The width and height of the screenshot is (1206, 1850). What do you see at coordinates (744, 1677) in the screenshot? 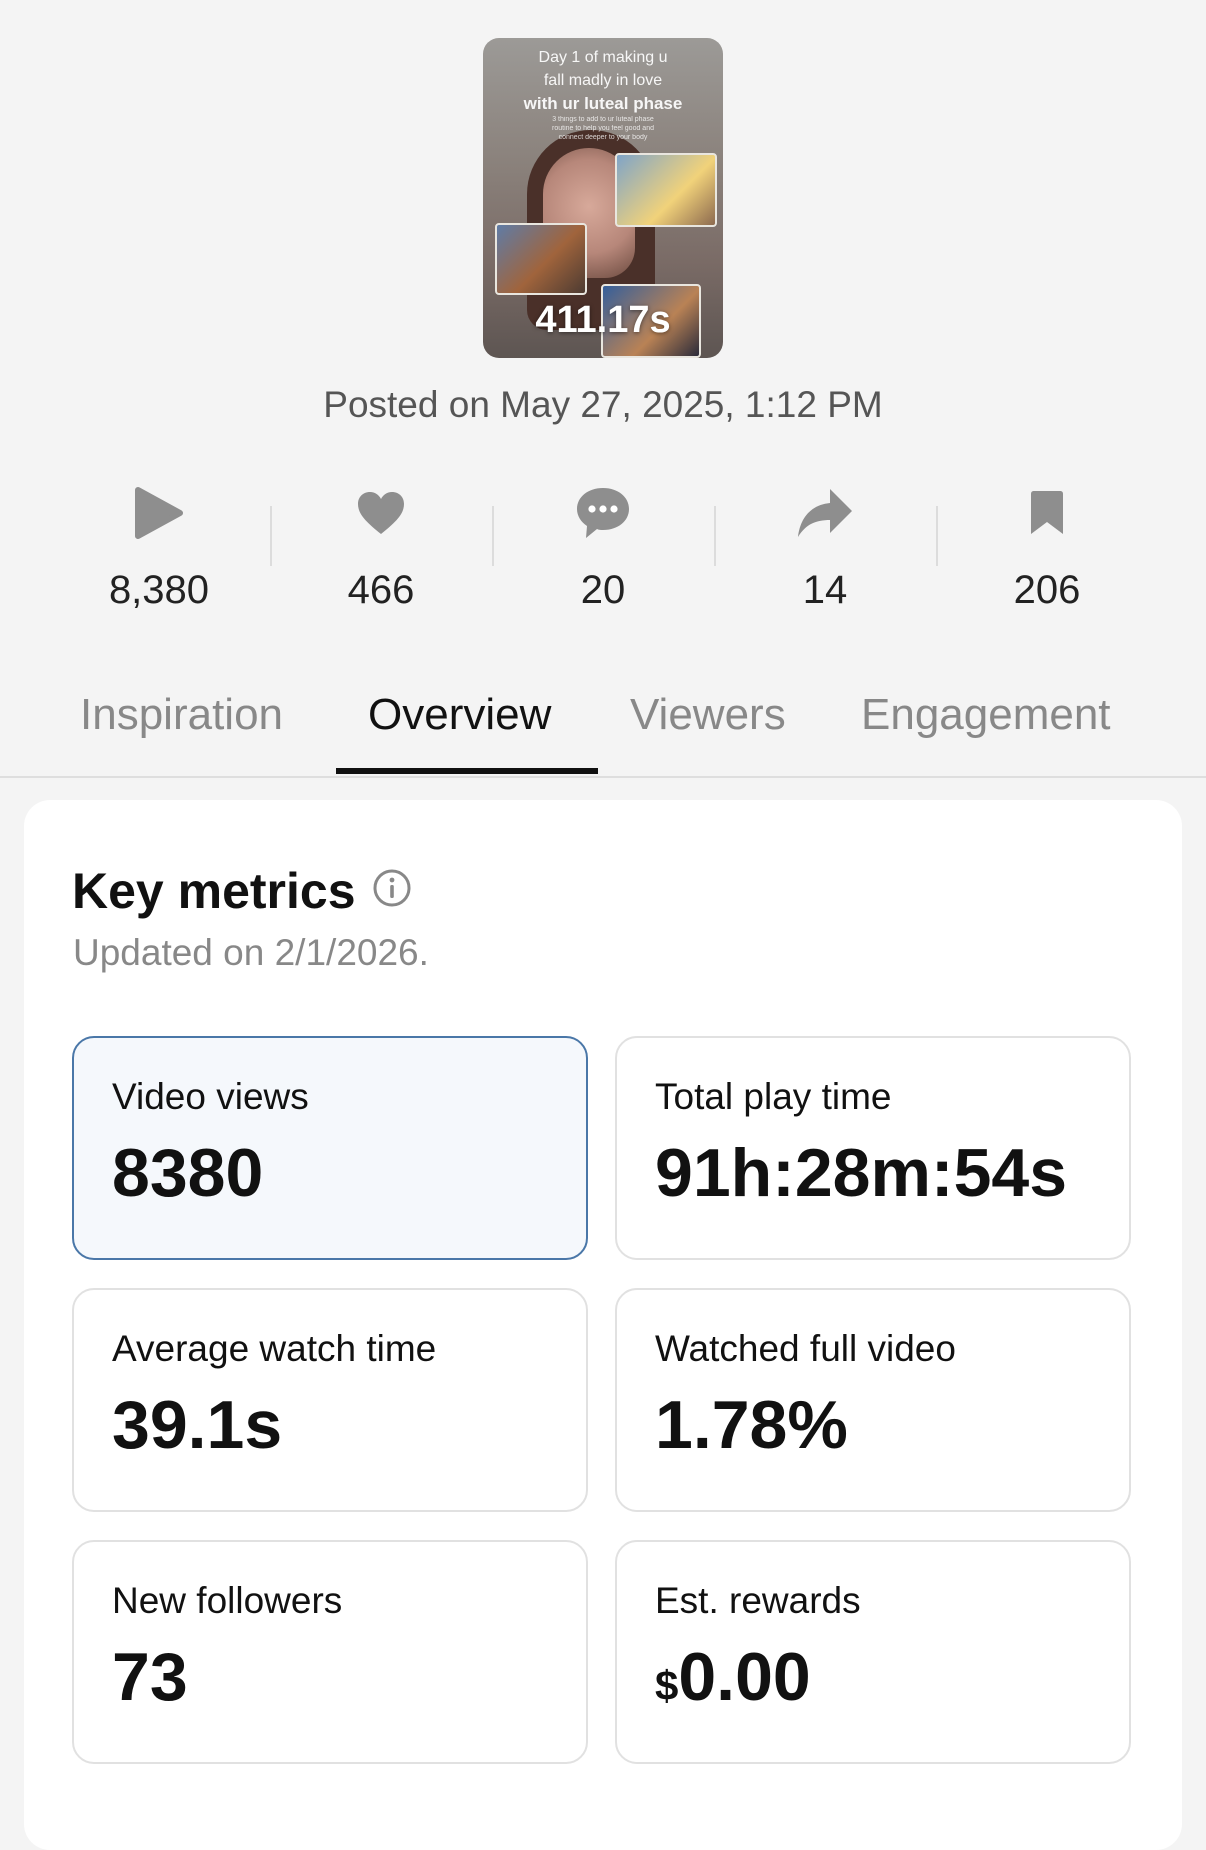
I see `metric-amount: 0.00` at bounding box center [744, 1677].